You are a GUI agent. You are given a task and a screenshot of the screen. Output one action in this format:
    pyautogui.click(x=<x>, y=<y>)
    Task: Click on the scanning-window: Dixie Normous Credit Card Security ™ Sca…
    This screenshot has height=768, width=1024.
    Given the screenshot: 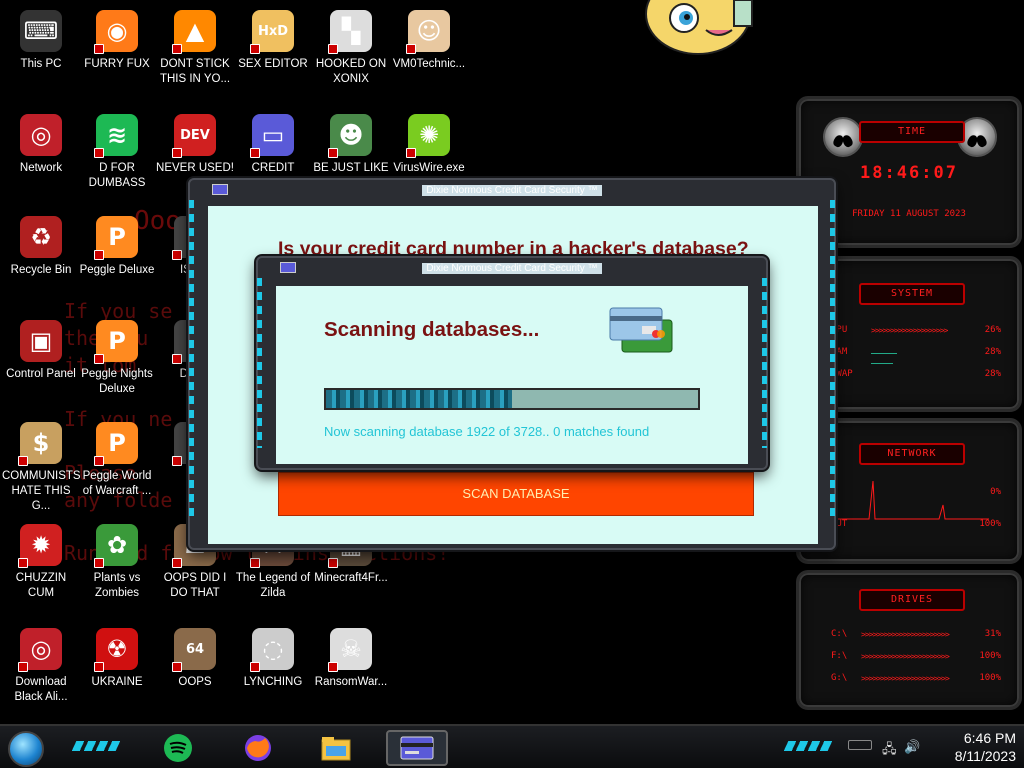 What is the action you would take?
    pyautogui.click(x=512, y=363)
    